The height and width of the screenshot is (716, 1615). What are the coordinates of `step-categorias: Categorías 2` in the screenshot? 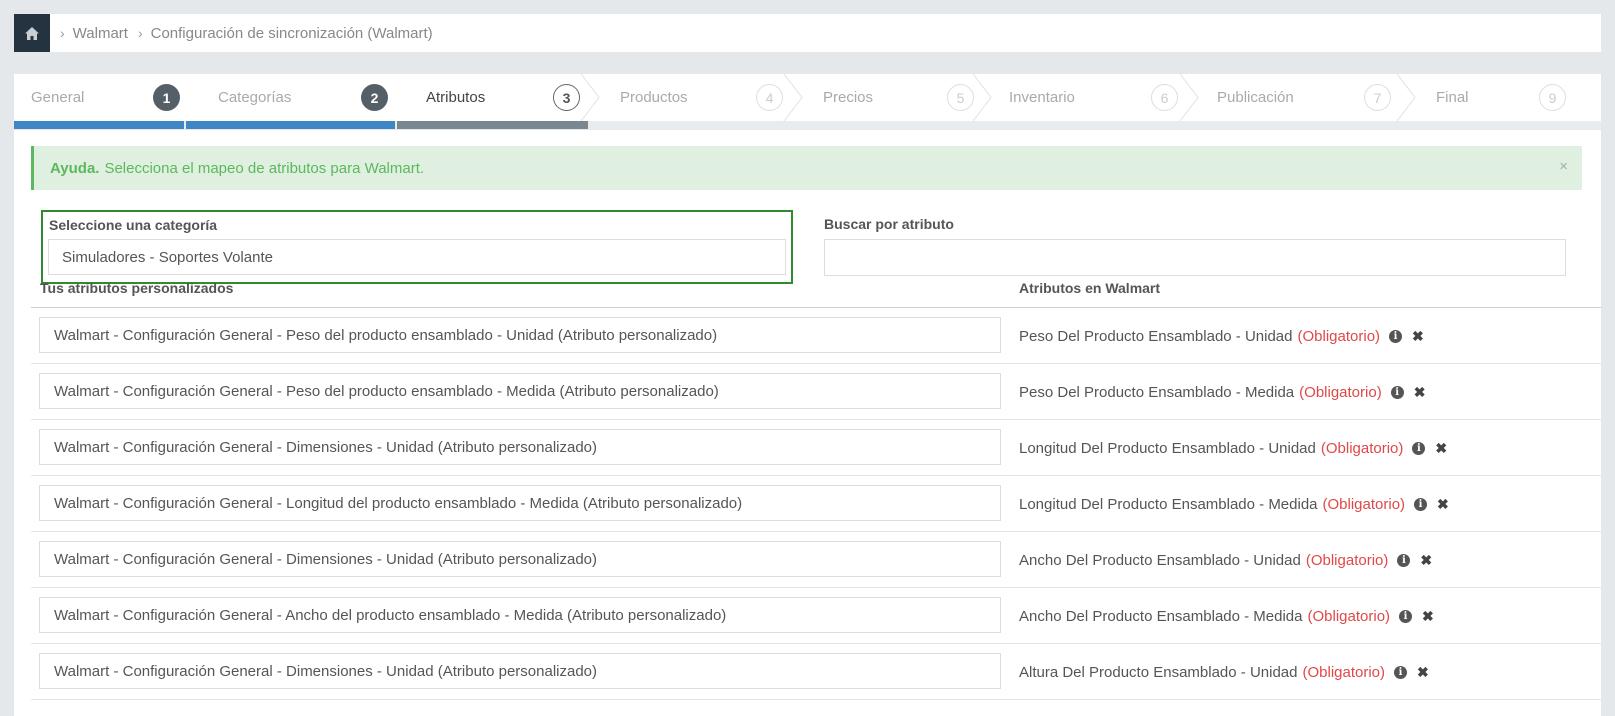 It's located at (290, 97).